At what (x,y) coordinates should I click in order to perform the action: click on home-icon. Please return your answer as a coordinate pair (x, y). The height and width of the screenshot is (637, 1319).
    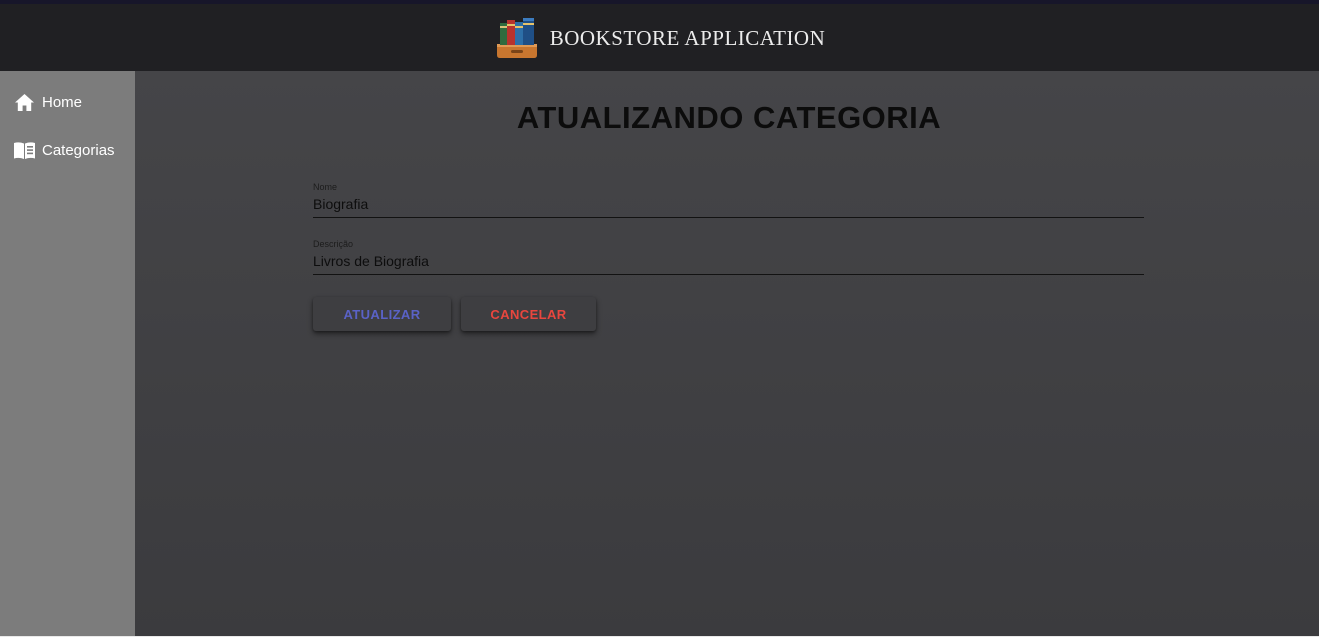
    Looking at the image, I should click on (24, 102).